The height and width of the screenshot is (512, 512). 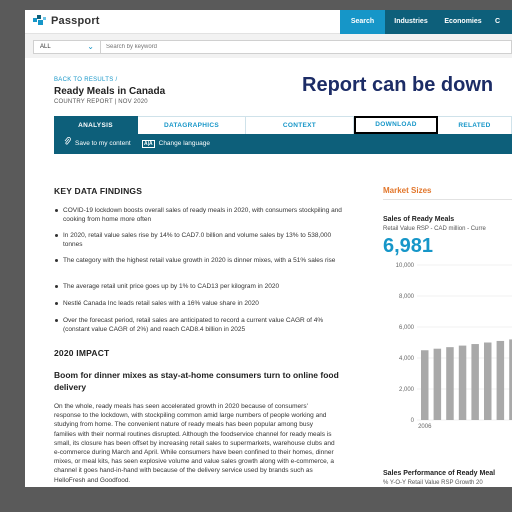 What do you see at coordinates (475, 125) in the screenshot?
I see `tab-related: RELATED` at bounding box center [475, 125].